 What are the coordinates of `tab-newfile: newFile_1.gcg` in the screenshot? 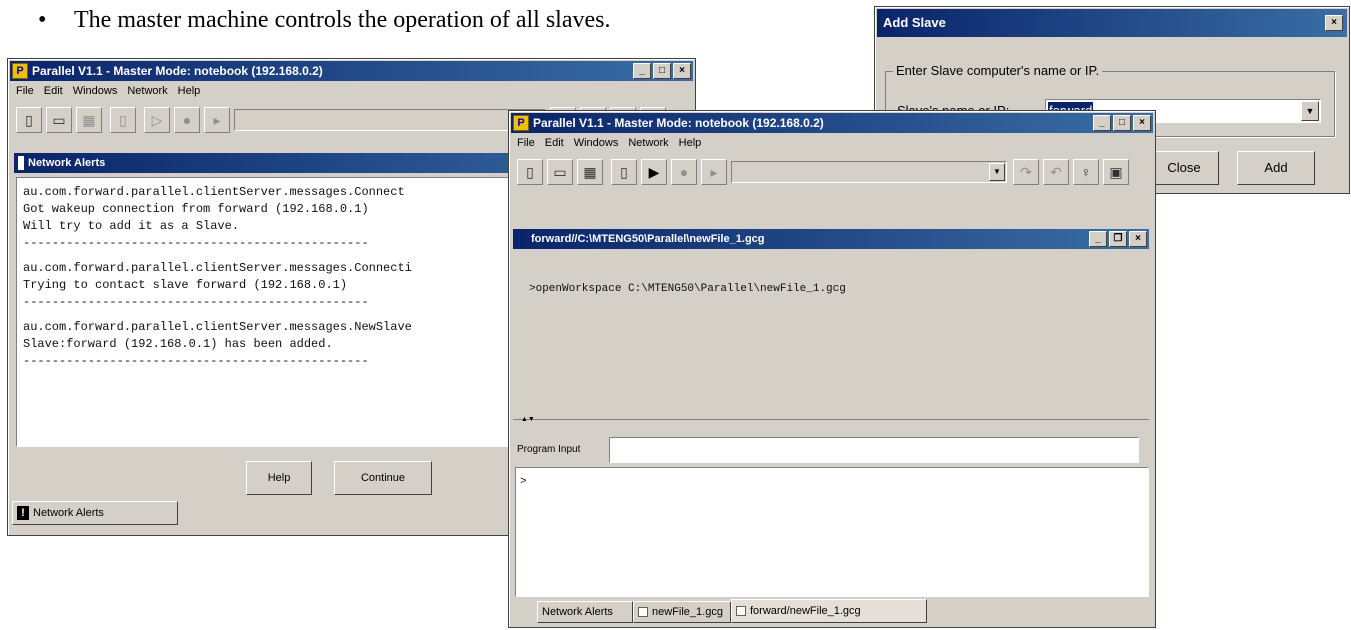 It's located at (682, 612).